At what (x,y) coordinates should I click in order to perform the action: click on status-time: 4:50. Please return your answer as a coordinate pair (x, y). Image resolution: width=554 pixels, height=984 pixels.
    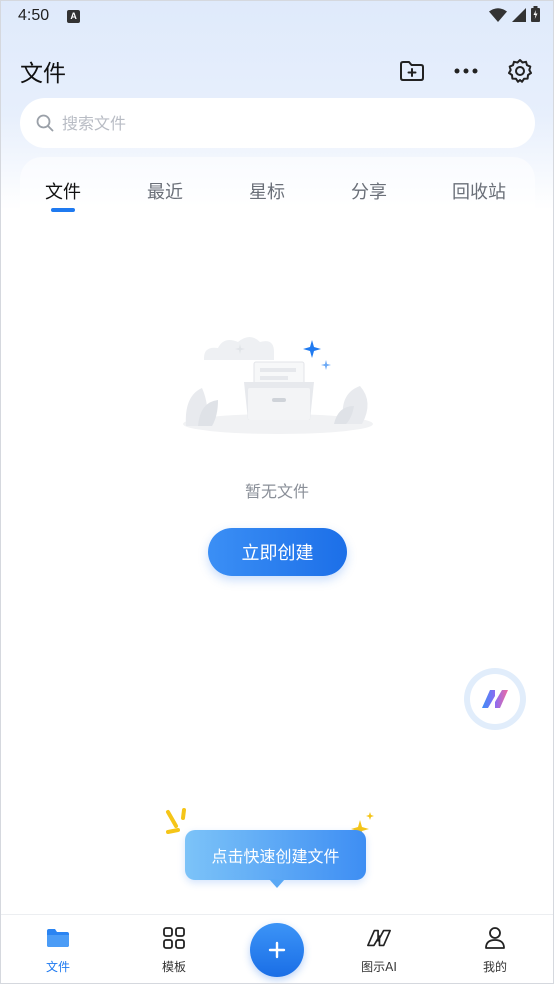
    Looking at the image, I should click on (34, 15).